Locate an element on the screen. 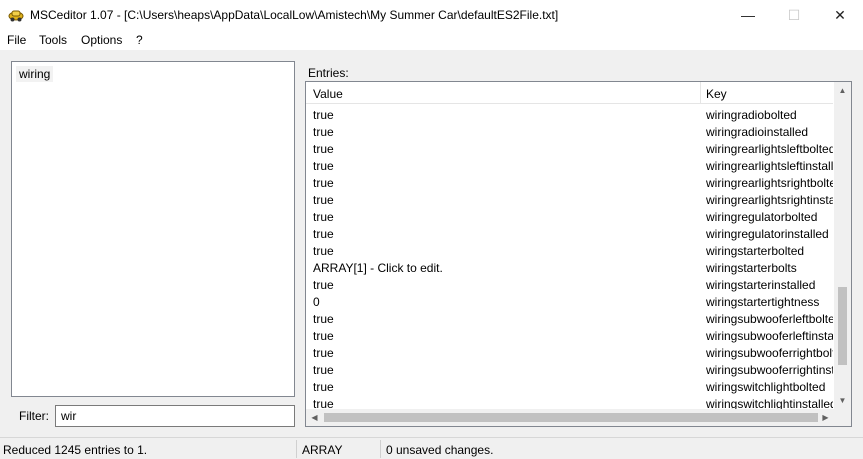 The image size is (863, 459). entry-row: true wiringregulatorinstalled is located at coordinates (569, 233).